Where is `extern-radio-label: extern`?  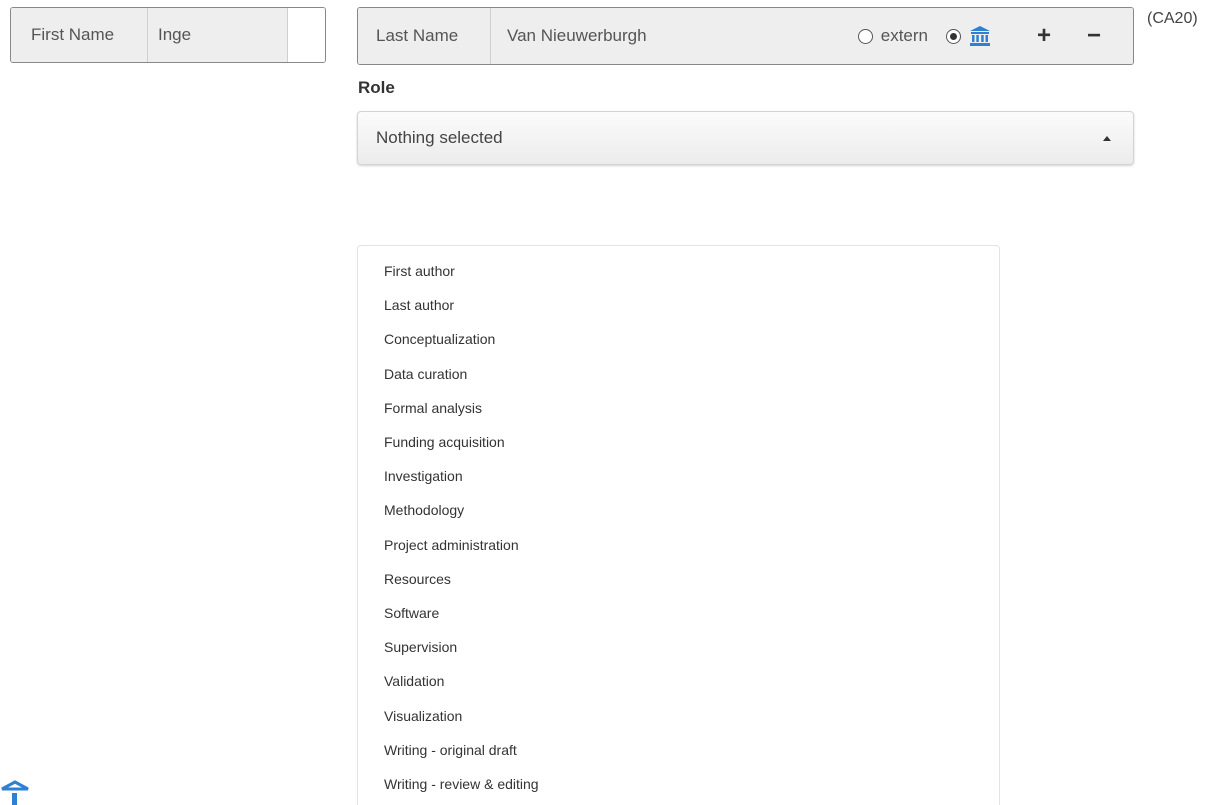 extern-radio-label: extern is located at coordinates (904, 36).